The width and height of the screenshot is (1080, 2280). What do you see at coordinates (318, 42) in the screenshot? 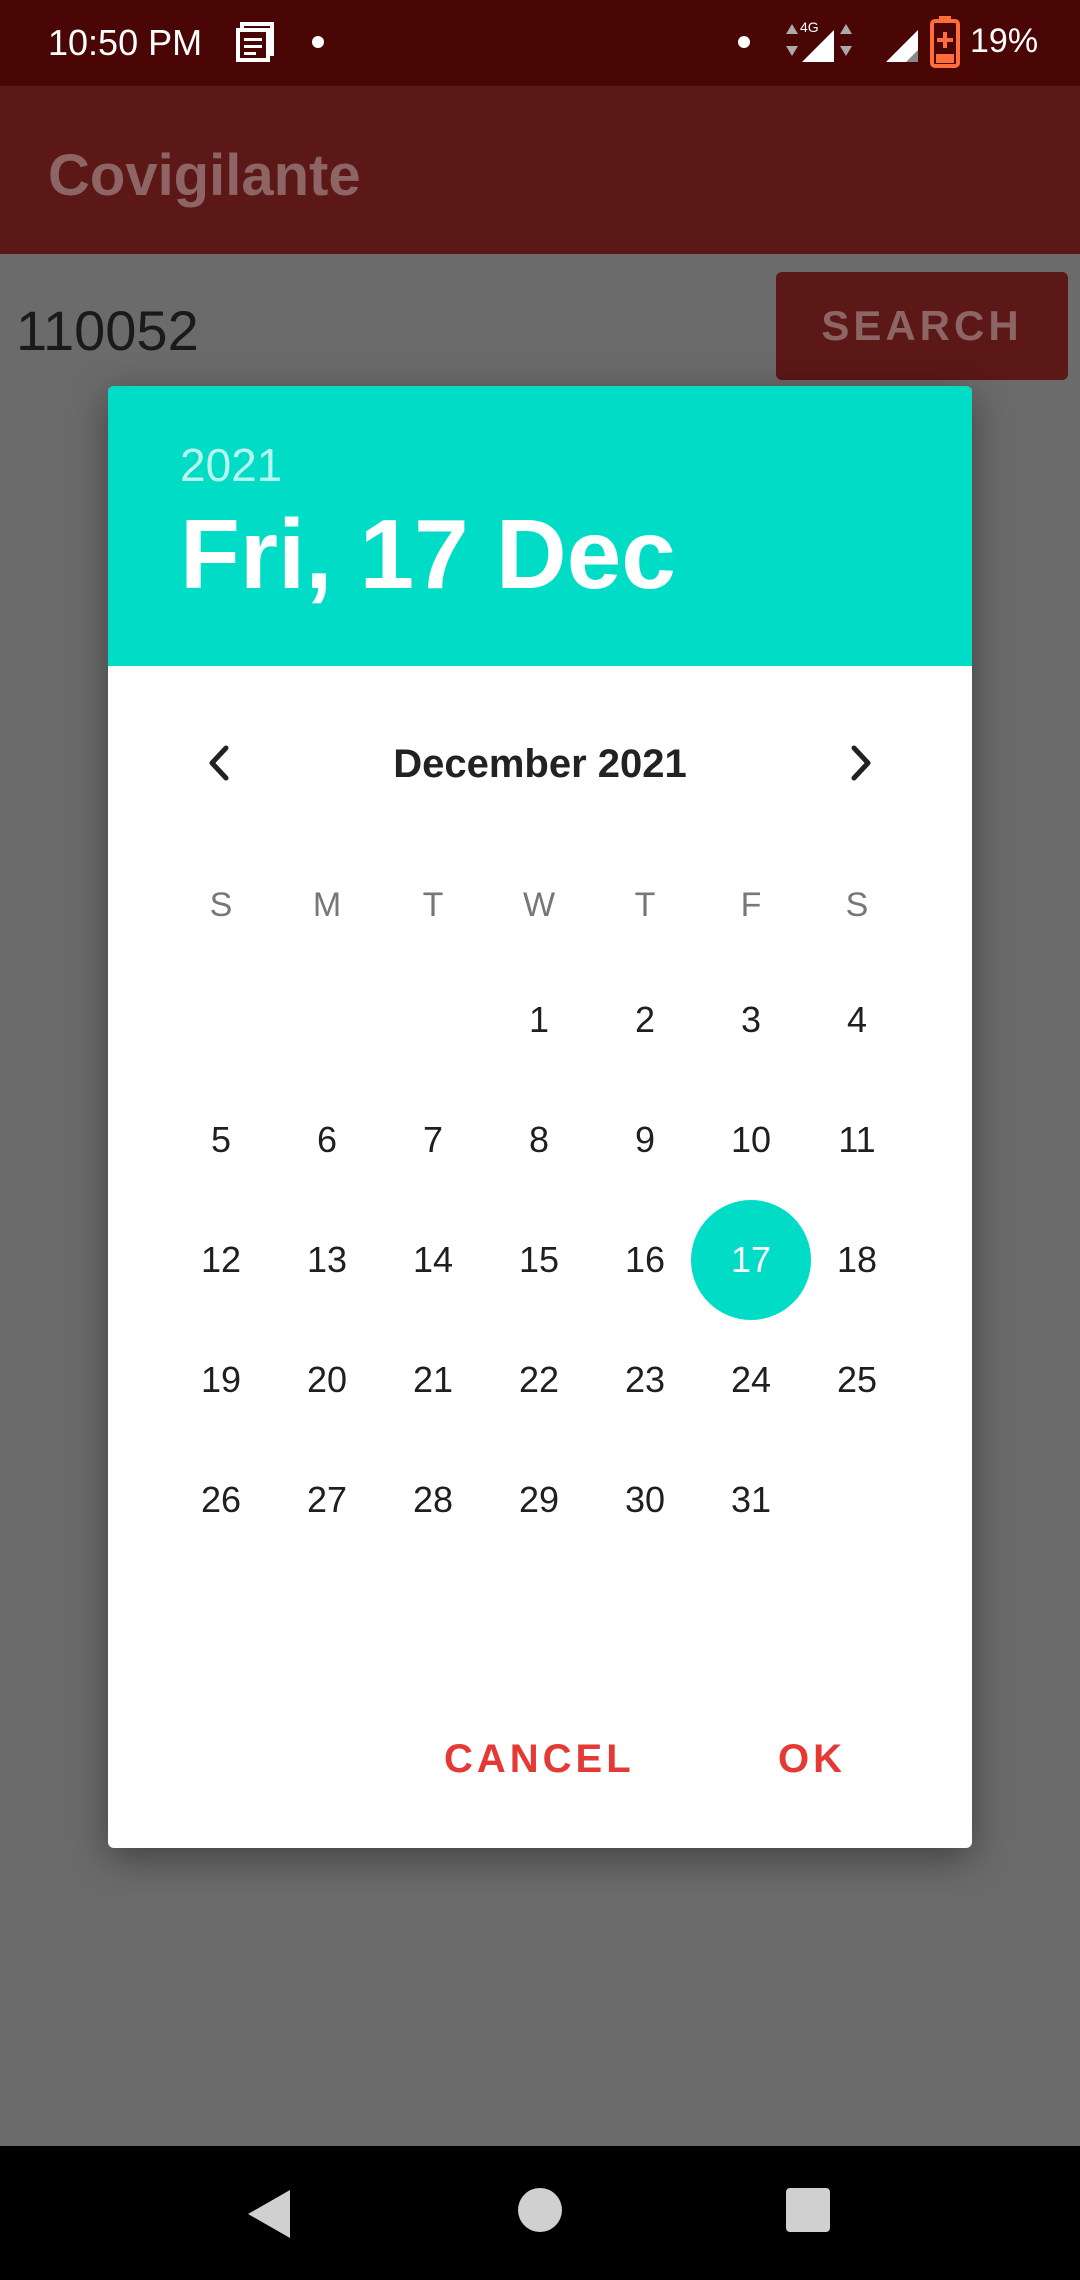
I see `notification-dot-icon` at bounding box center [318, 42].